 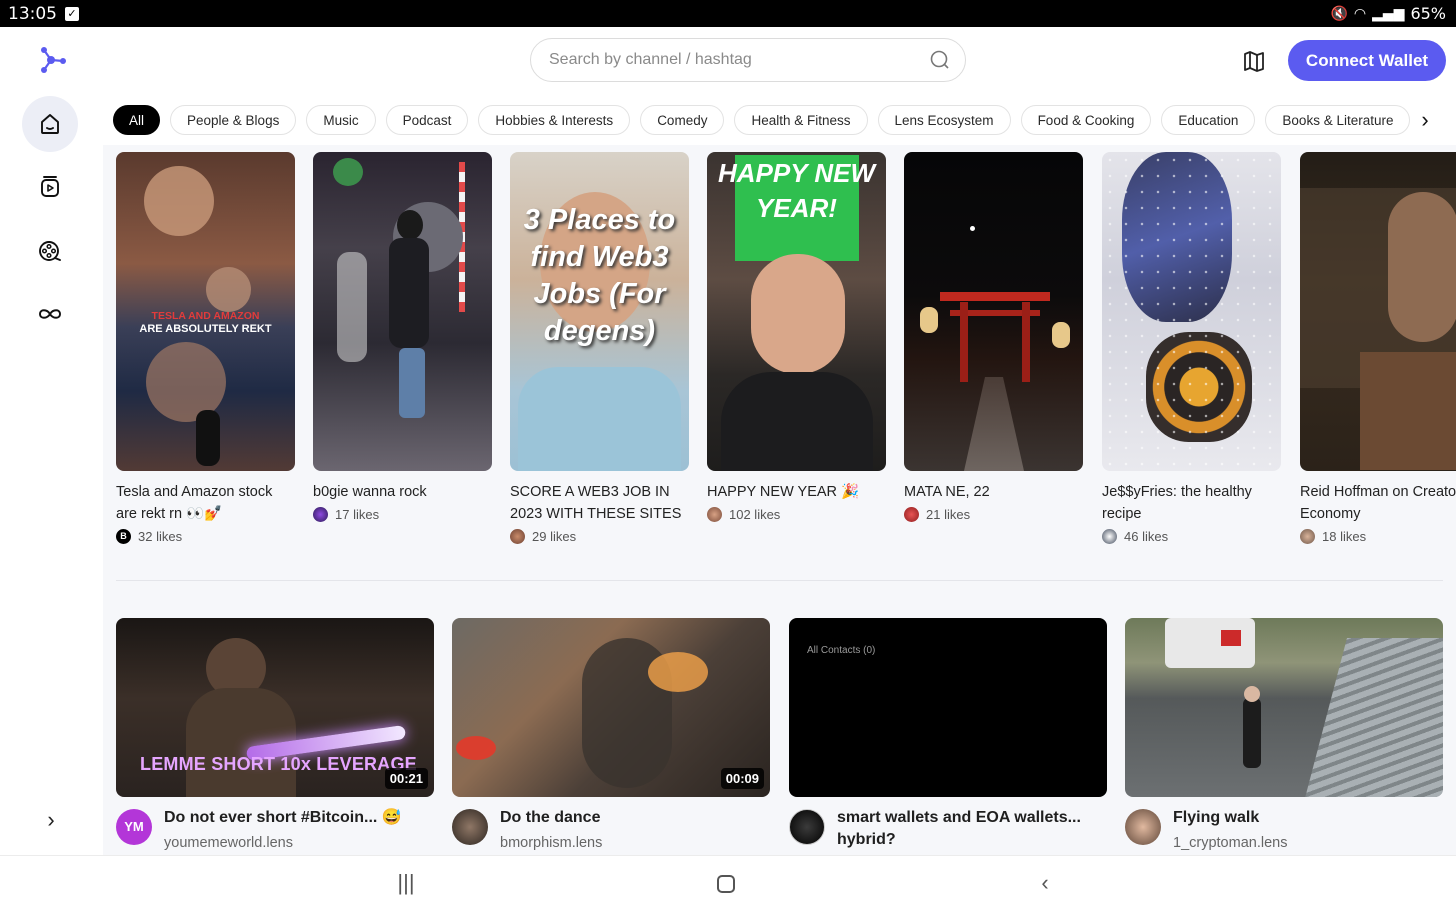 What do you see at coordinates (796, 492) in the screenshot?
I see `short-title: HAPPY NEW YEAR 🎉` at bounding box center [796, 492].